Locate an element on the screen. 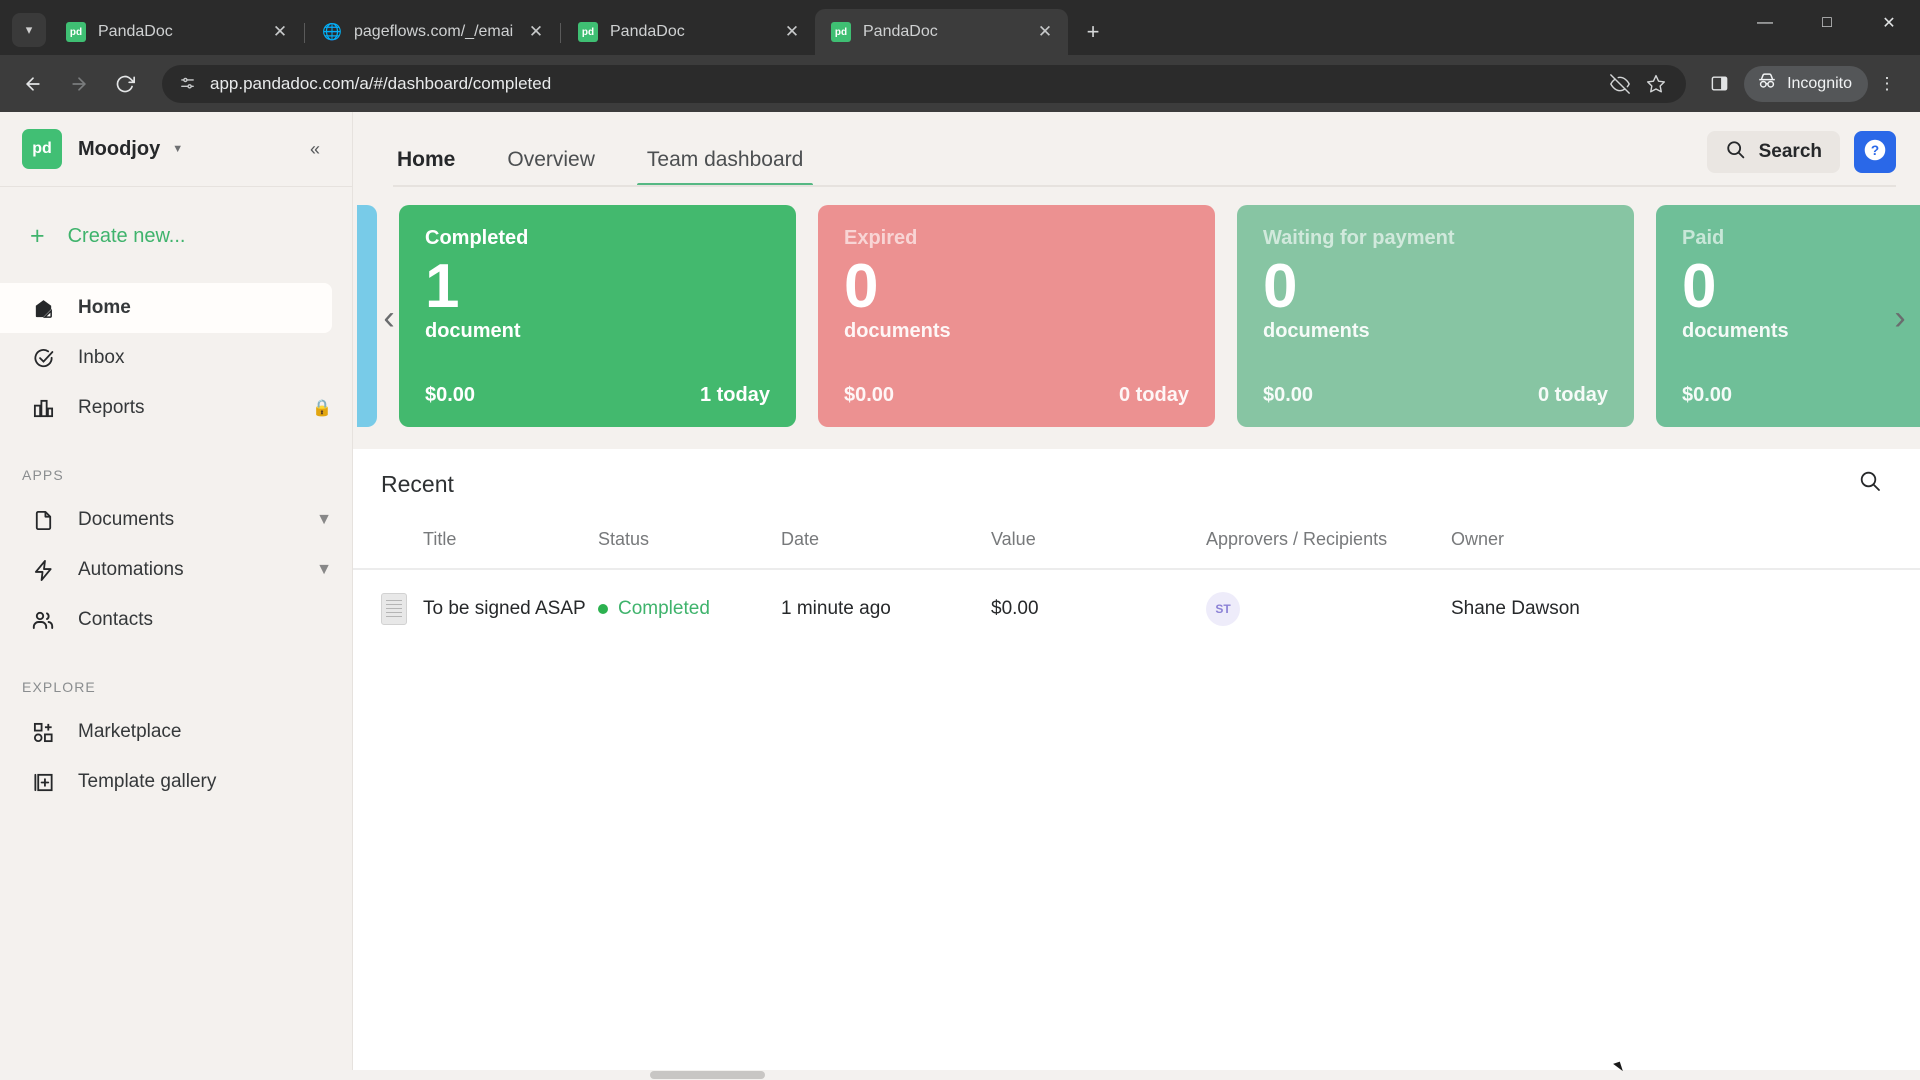 This screenshot has width=1920, height=1080. tab-home: Home is located at coordinates (426, 167).